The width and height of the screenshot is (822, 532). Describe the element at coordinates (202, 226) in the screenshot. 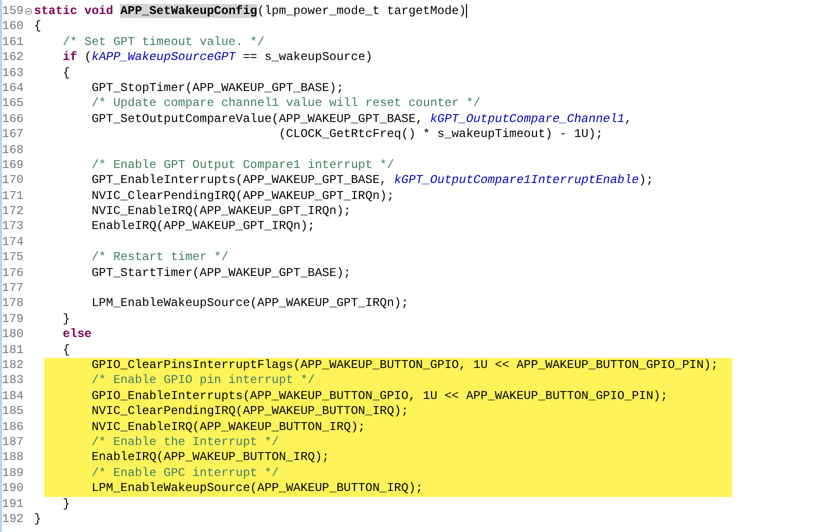

I see `code-line: EnableIRQ(APP_WAKEUP_GPT_IRQn);` at that location.